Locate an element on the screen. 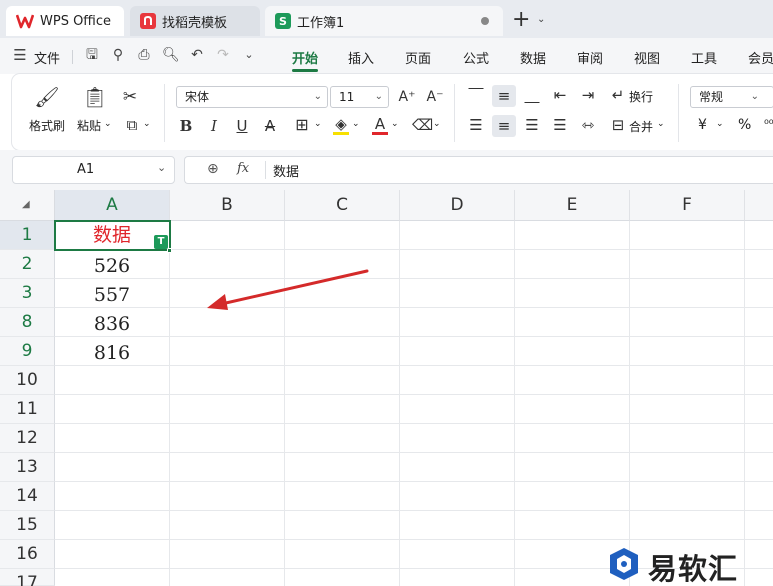 Image resolution: width=773 pixels, height=586 pixels. percent-format-button: % is located at coordinates (744, 125).